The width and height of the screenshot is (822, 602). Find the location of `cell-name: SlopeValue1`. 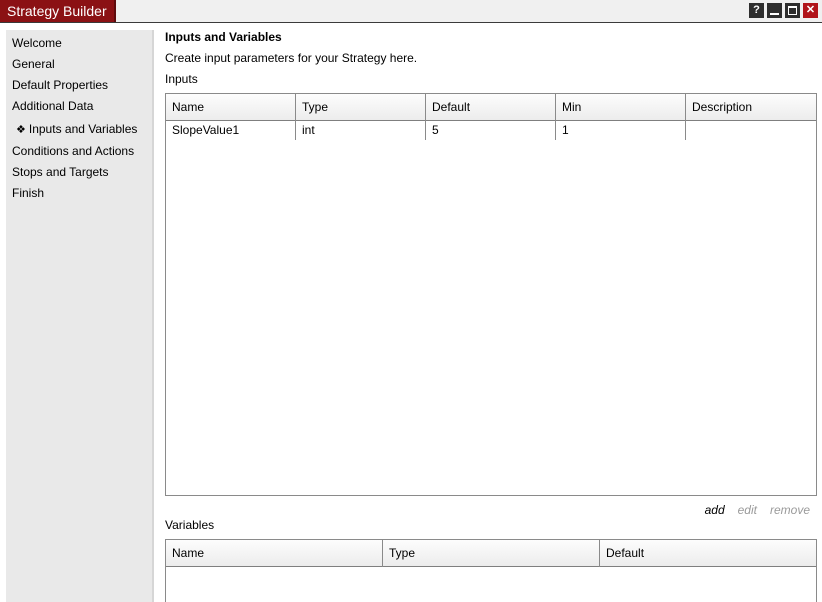

cell-name: SlopeValue1 is located at coordinates (231, 130).